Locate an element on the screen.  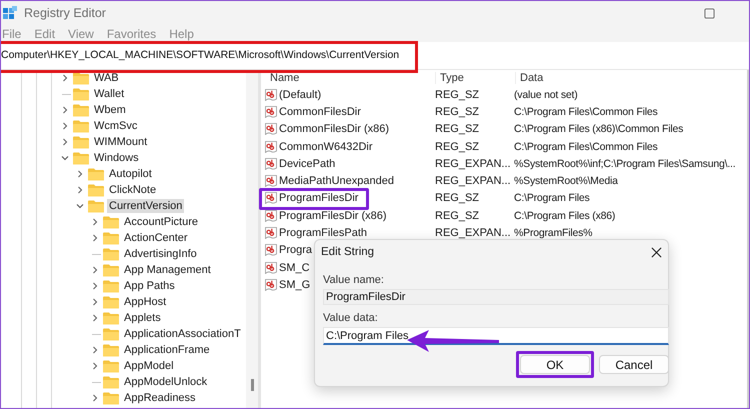
value-data: %SystemRoot%\Media is located at coordinates (566, 181).